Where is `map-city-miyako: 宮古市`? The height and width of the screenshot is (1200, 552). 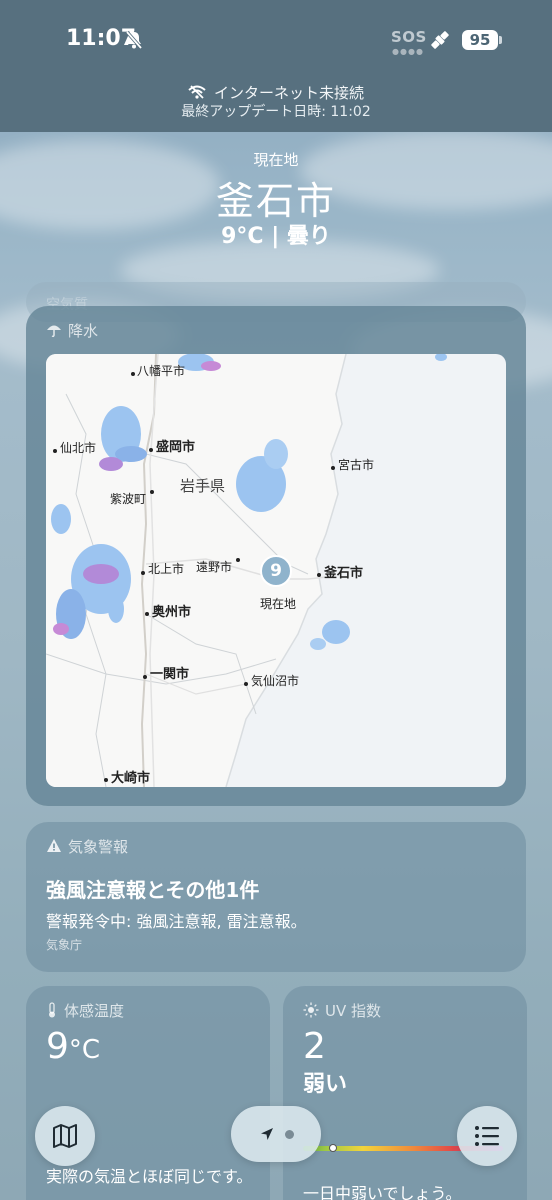 map-city-miyako: 宮古市 is located at coordinates (356, 465).